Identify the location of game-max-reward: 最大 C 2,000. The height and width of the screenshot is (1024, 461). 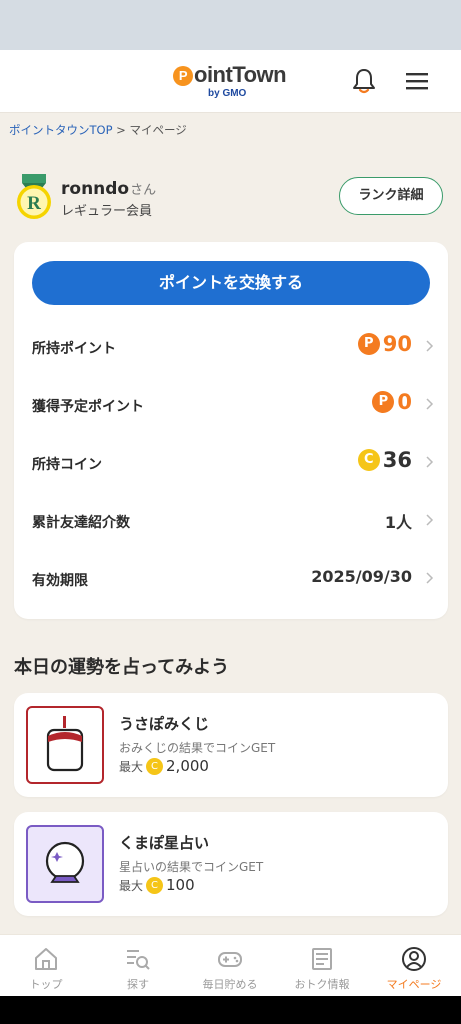
(164, 766).